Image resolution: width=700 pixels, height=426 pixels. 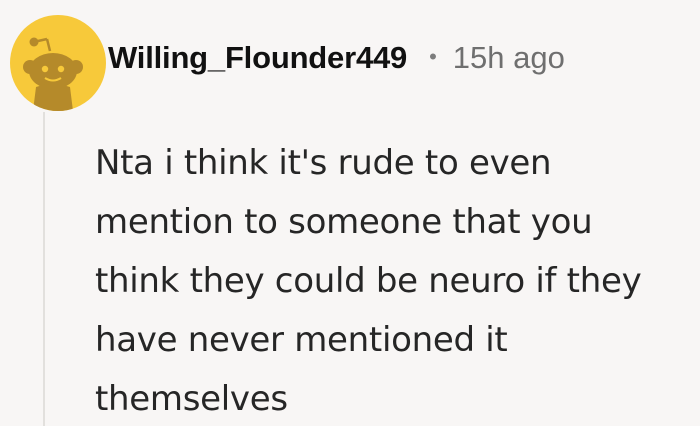 What do you see at coordinates (191, 399) in the screenshot?
I see `comment-body-line: themselves` at bounding box center [191, 399].